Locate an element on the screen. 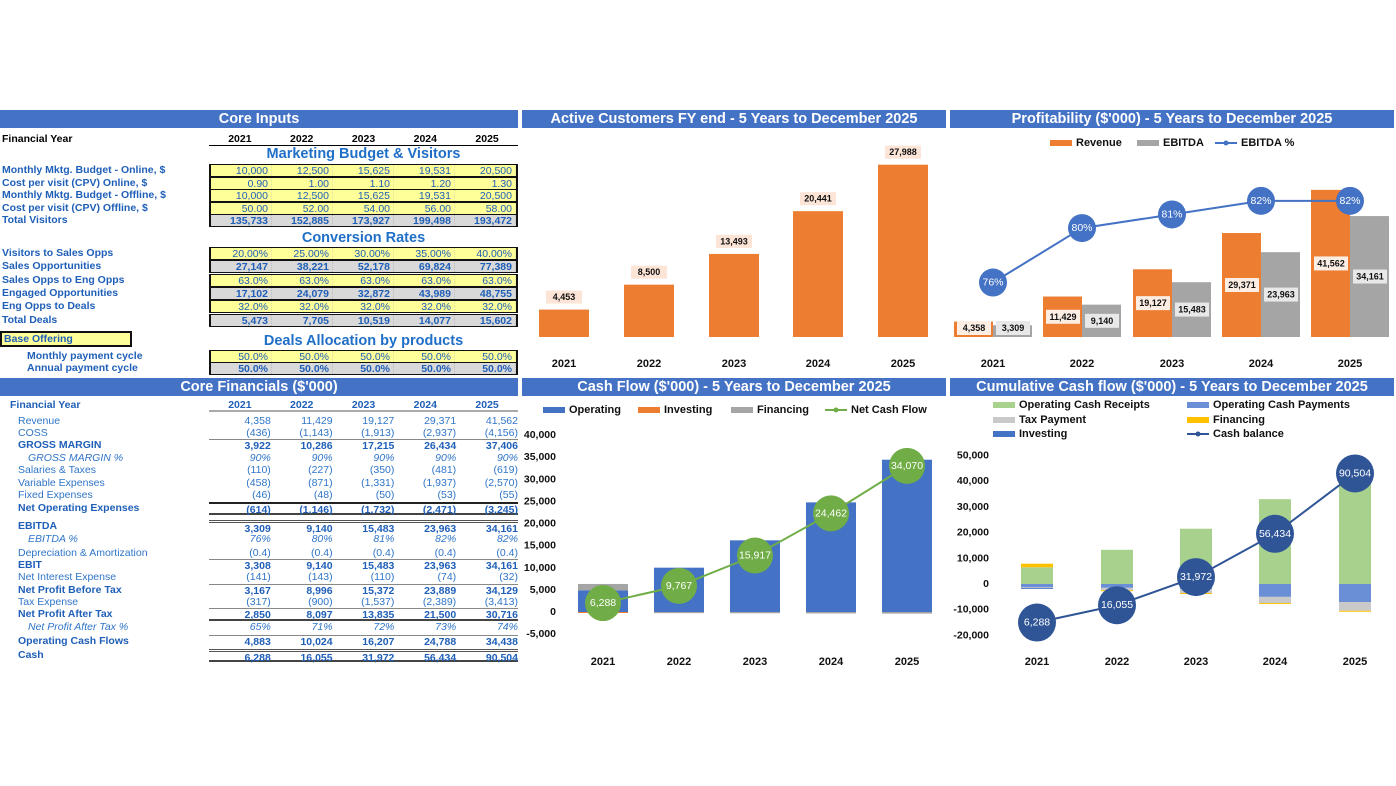 Image resolution: width=1396 pixels, height=786 pixels. customers-data-label: 20,441 is located at coordinates (818, 199).